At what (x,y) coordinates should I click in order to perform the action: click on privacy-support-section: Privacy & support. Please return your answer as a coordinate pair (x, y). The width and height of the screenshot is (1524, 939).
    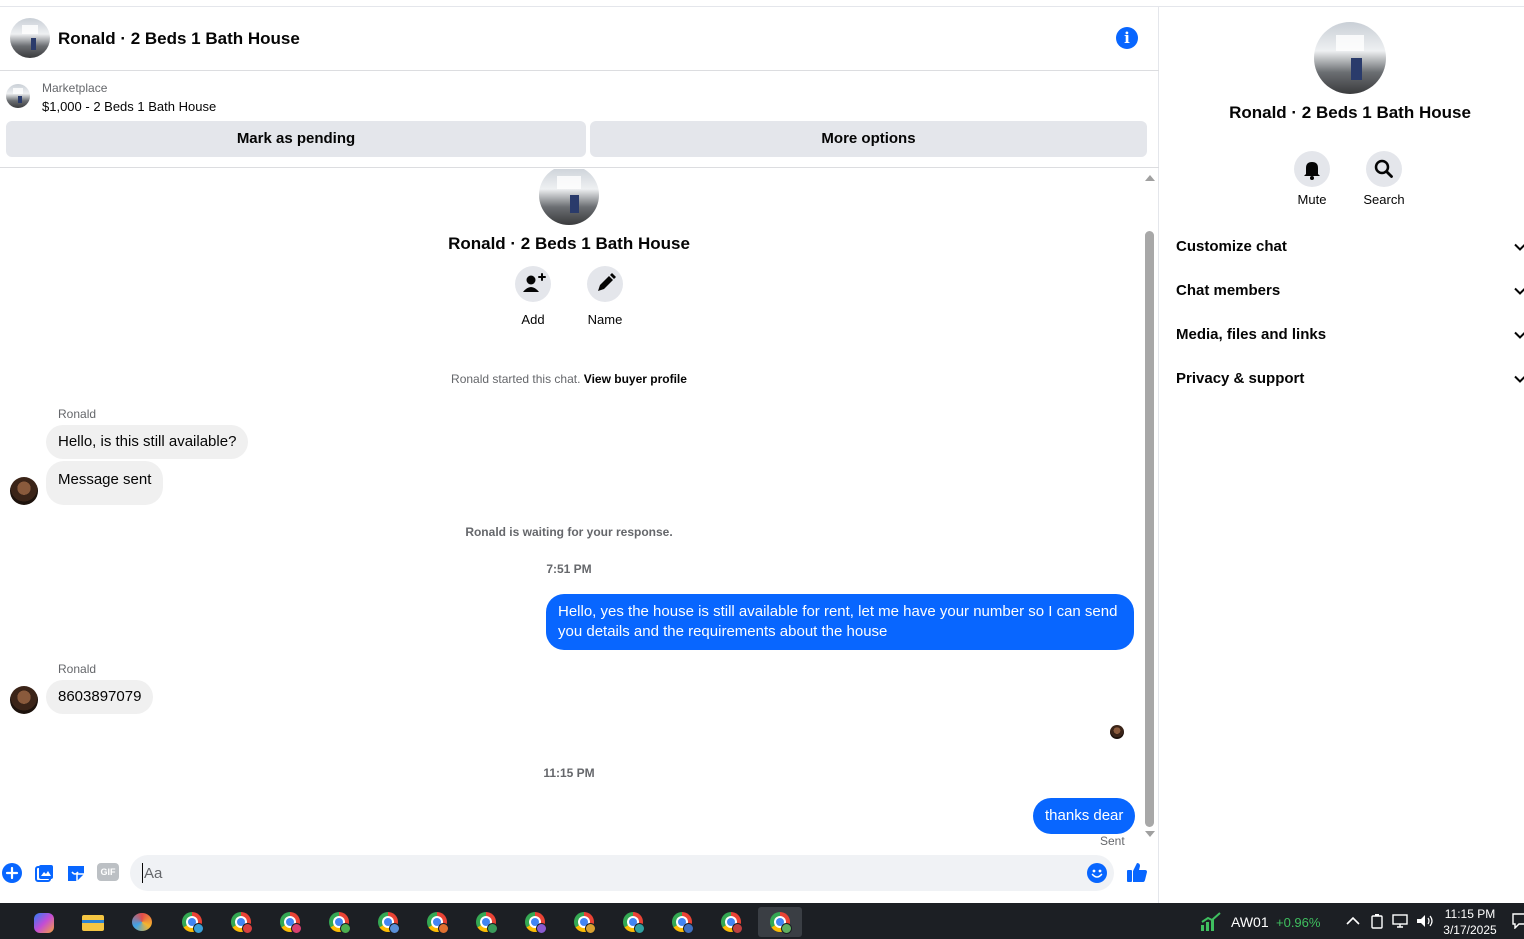
    Looking at the image, I should click on (1350, 379).